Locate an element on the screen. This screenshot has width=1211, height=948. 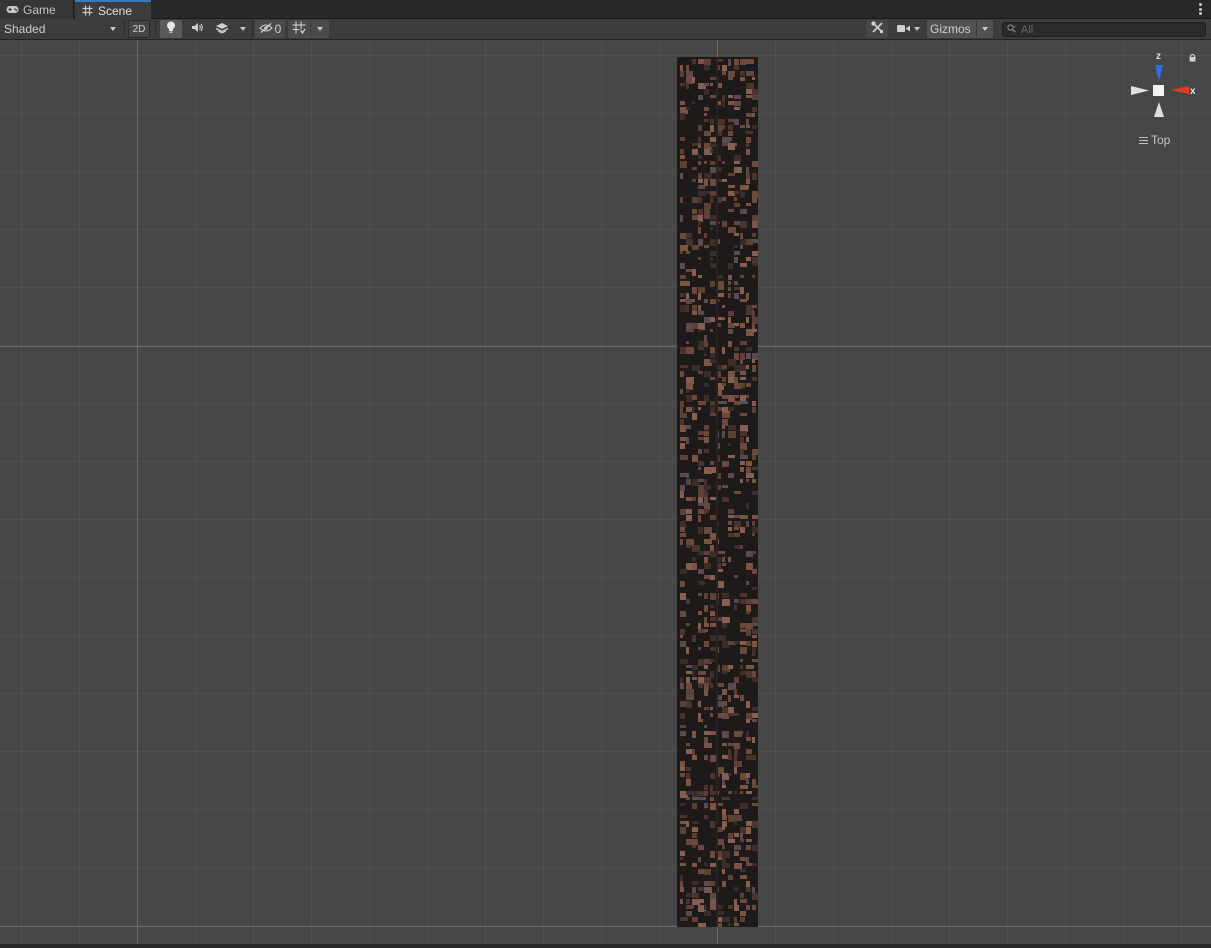
search-icon is located at coordinates (1012, 29).